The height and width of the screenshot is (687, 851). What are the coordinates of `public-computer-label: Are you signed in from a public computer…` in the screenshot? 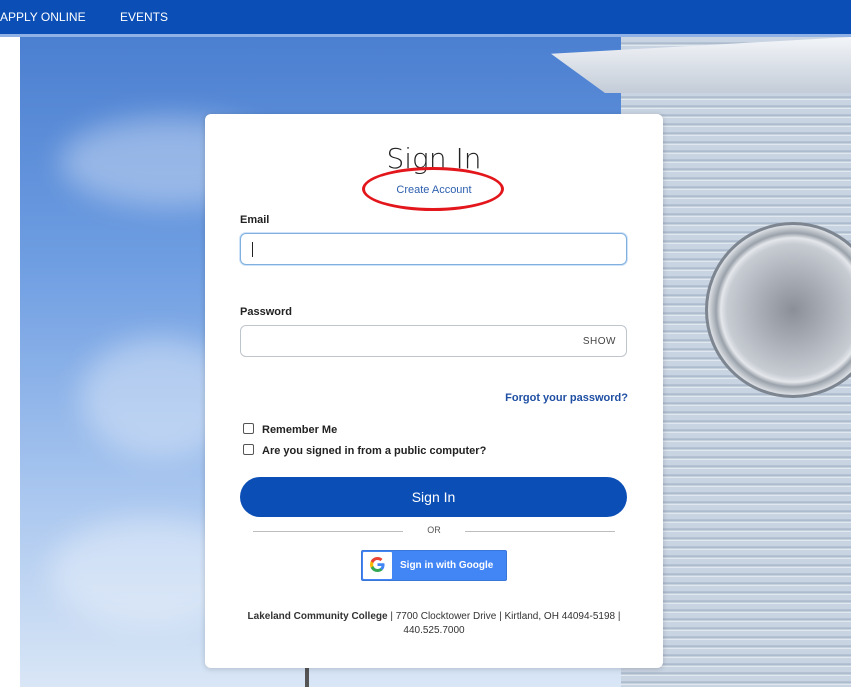 It's located at (374, 451).